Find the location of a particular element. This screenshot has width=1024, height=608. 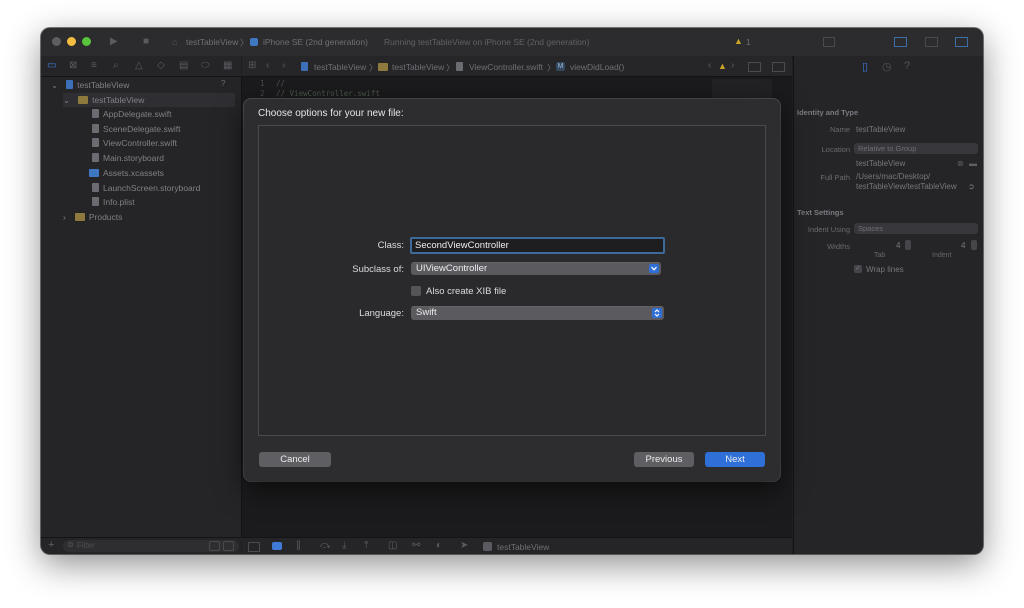

environment-overrides-icon: ◐ is located at coordinates (439, 546).